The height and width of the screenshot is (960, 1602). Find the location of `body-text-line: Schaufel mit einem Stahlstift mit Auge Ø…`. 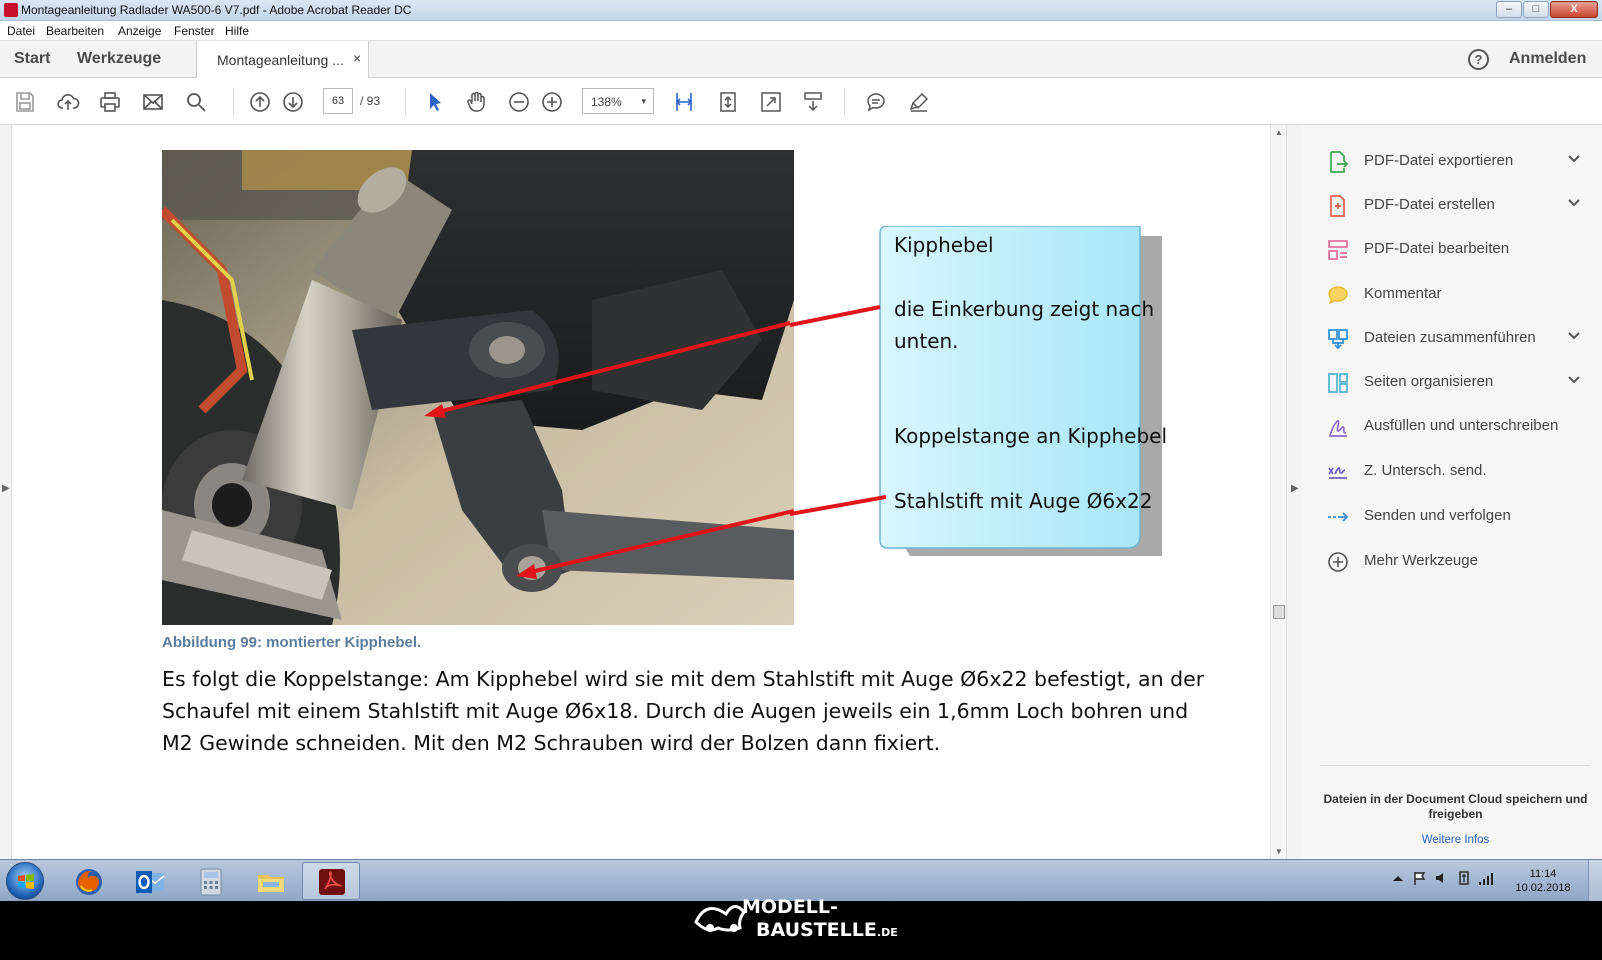

body-text-line: Schaufel mit einem Stahlstift mit Auge Ø… is located at coordinates (675, 711).